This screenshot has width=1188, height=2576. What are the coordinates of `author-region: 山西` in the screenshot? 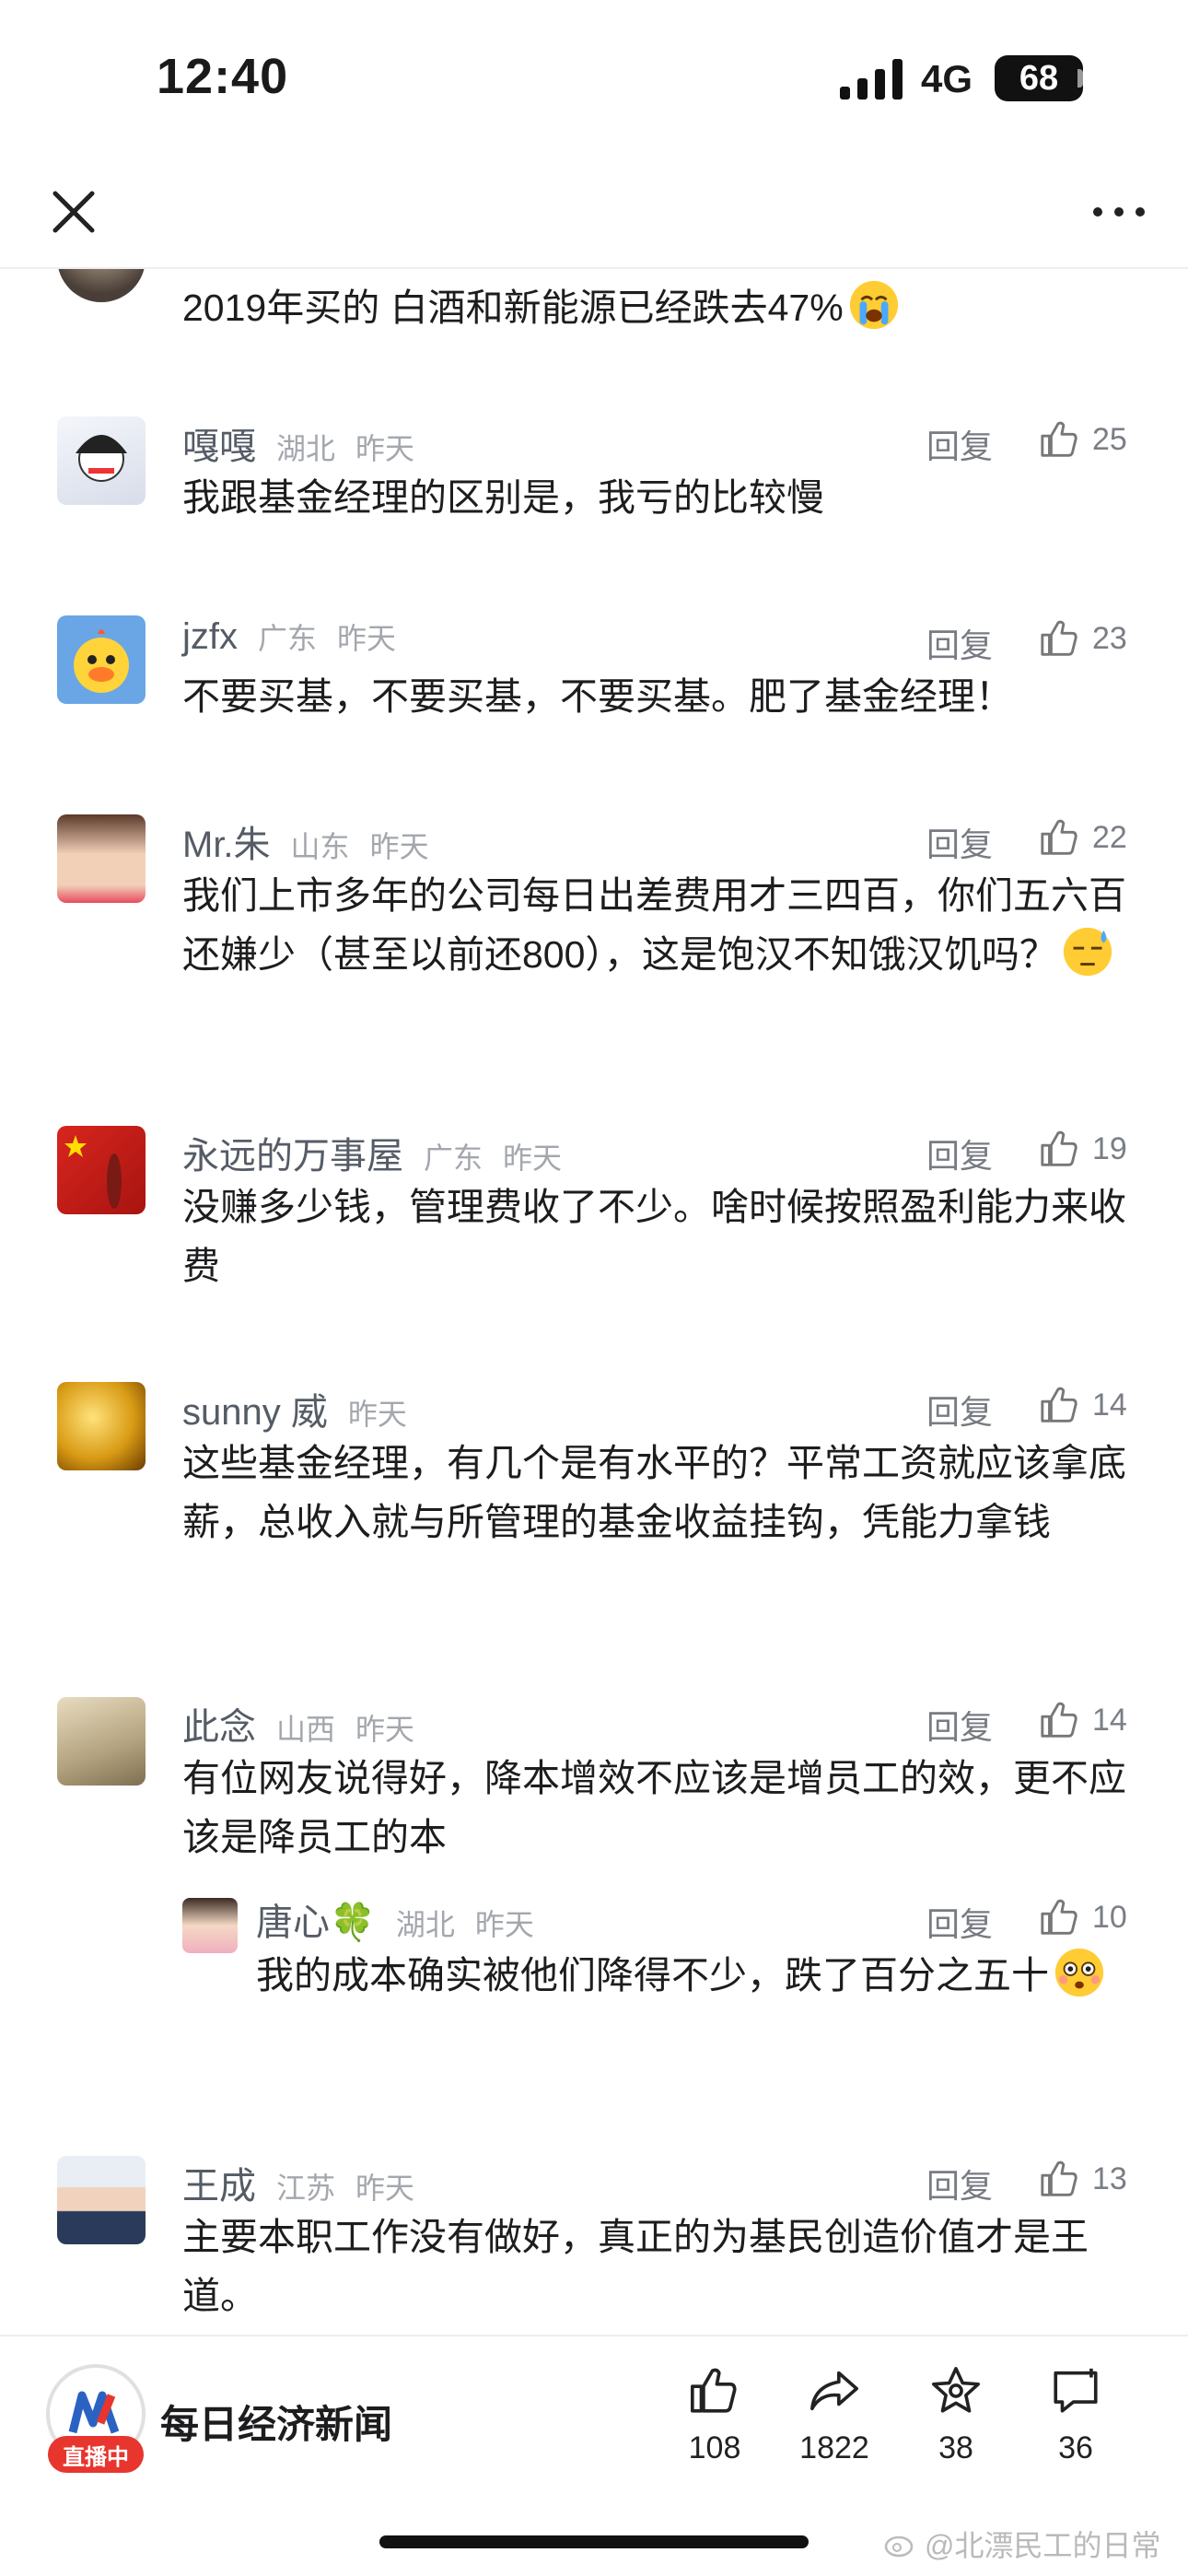 It's located at (306, 1729).